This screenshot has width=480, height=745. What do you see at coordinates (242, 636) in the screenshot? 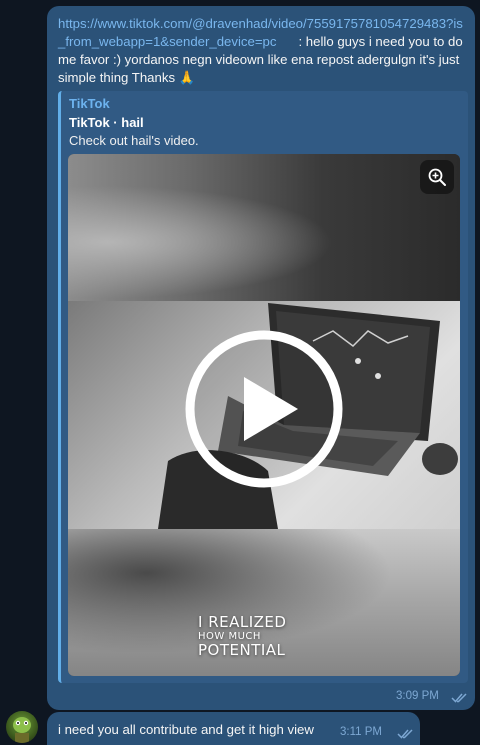
I see `video-caption: I REALIZED HOW MUCH POTENTIAL` at bounding box center [242, 636].